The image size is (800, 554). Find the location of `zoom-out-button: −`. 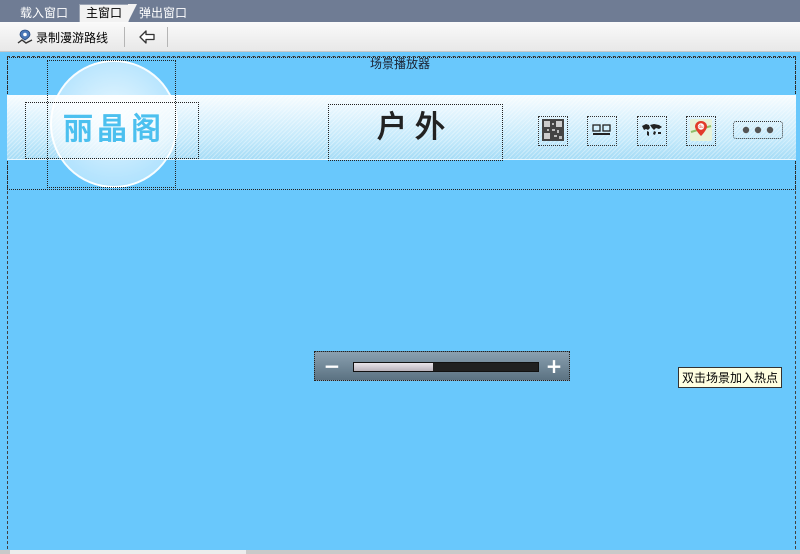

zoom-out-button: − is located at coordinates (332, 366).